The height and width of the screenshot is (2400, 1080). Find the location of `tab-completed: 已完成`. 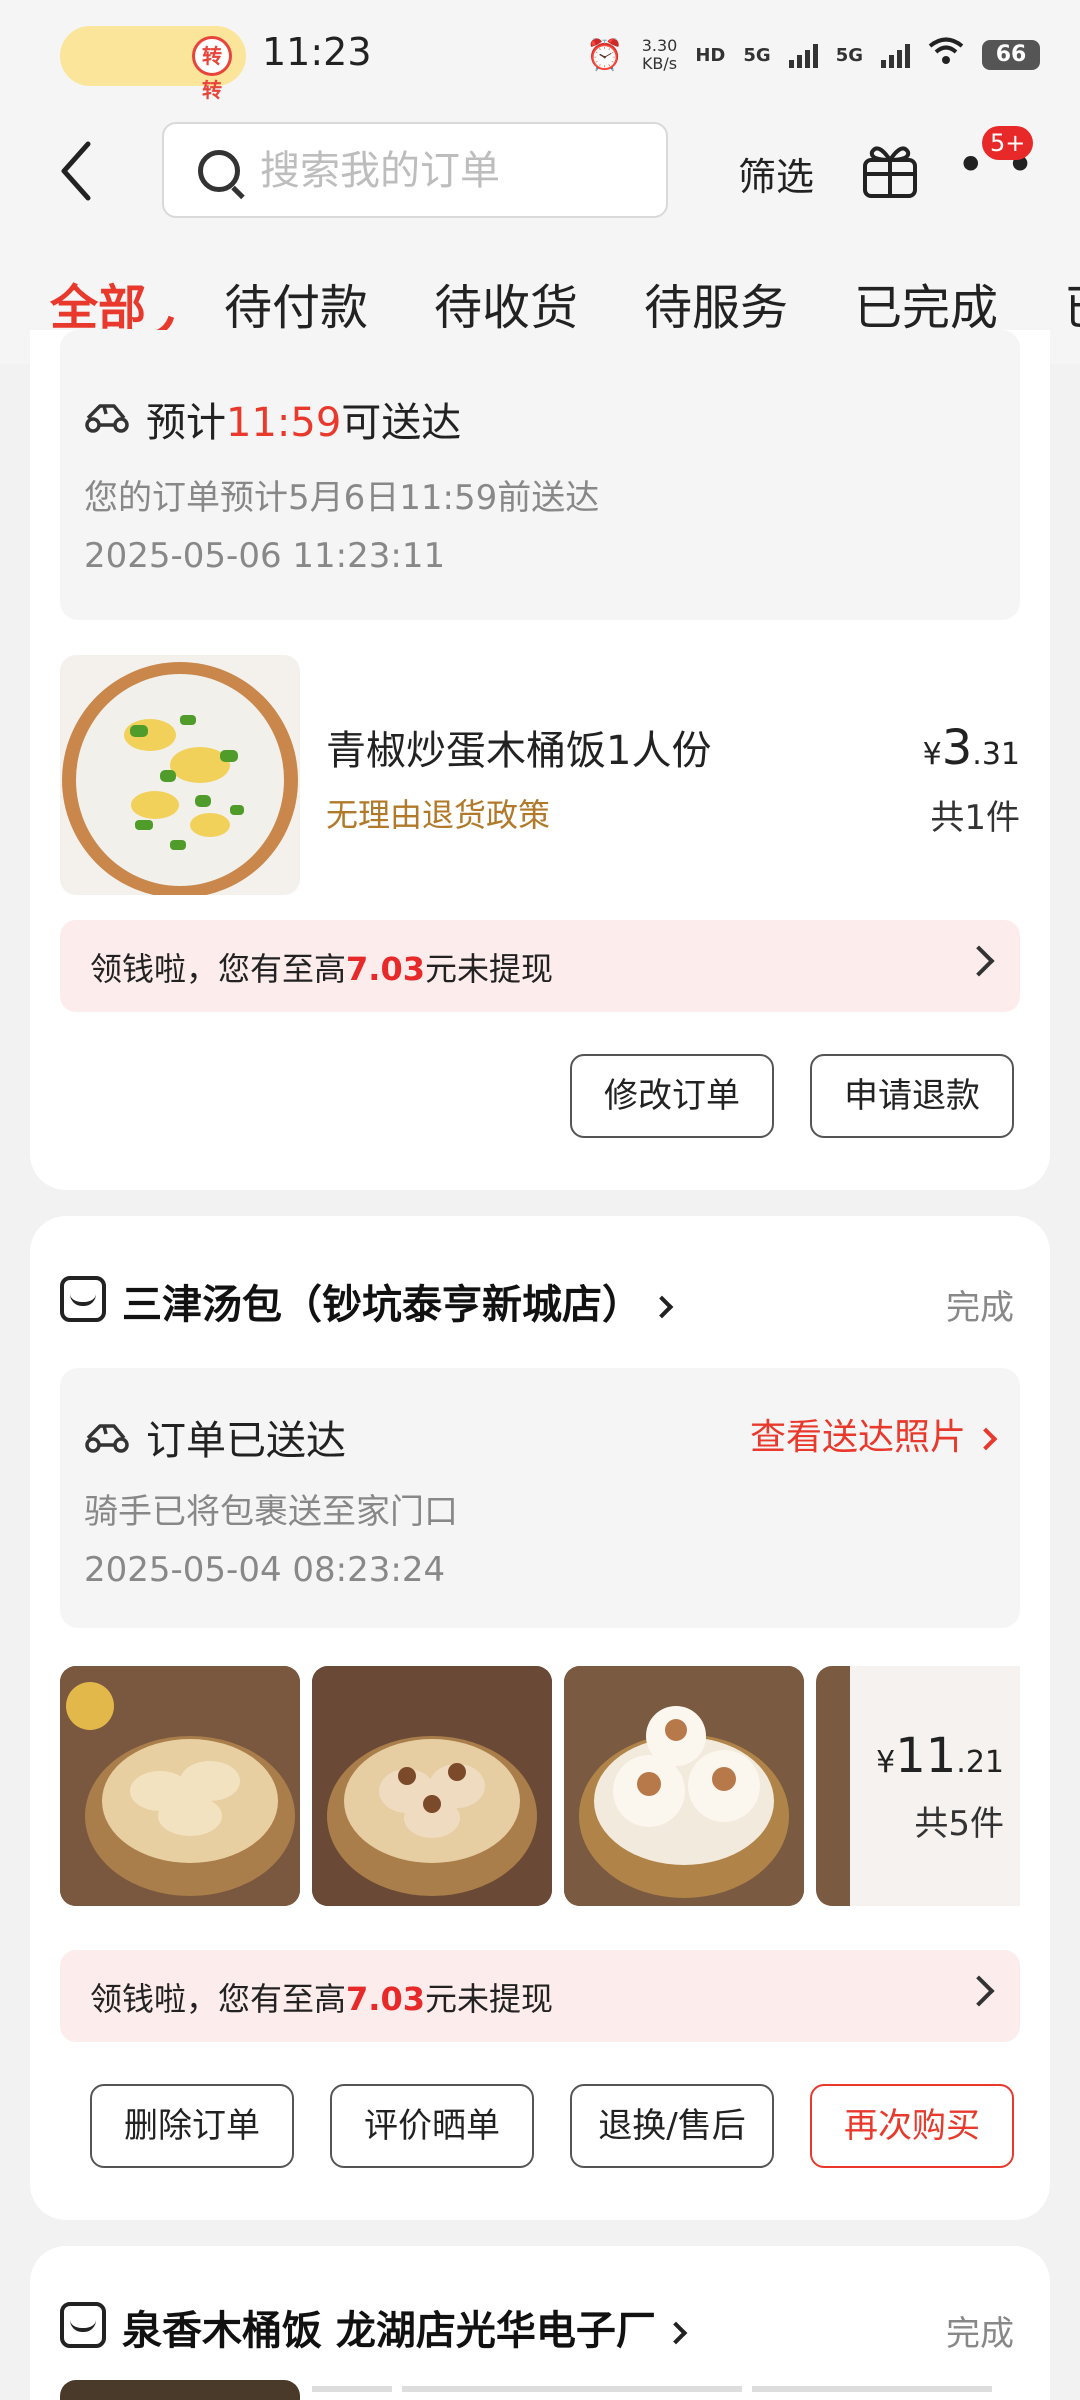

tab-completed: 已完成 is located at coordinates (926, 303).